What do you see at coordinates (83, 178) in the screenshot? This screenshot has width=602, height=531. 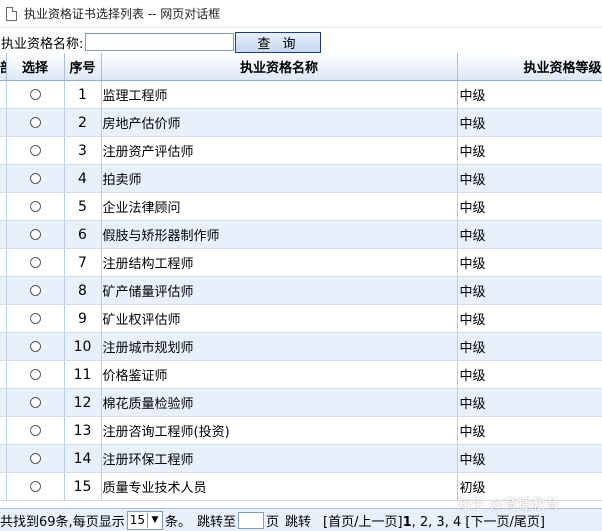 I see `row-seq: 4` at bounding box center [83, 178].